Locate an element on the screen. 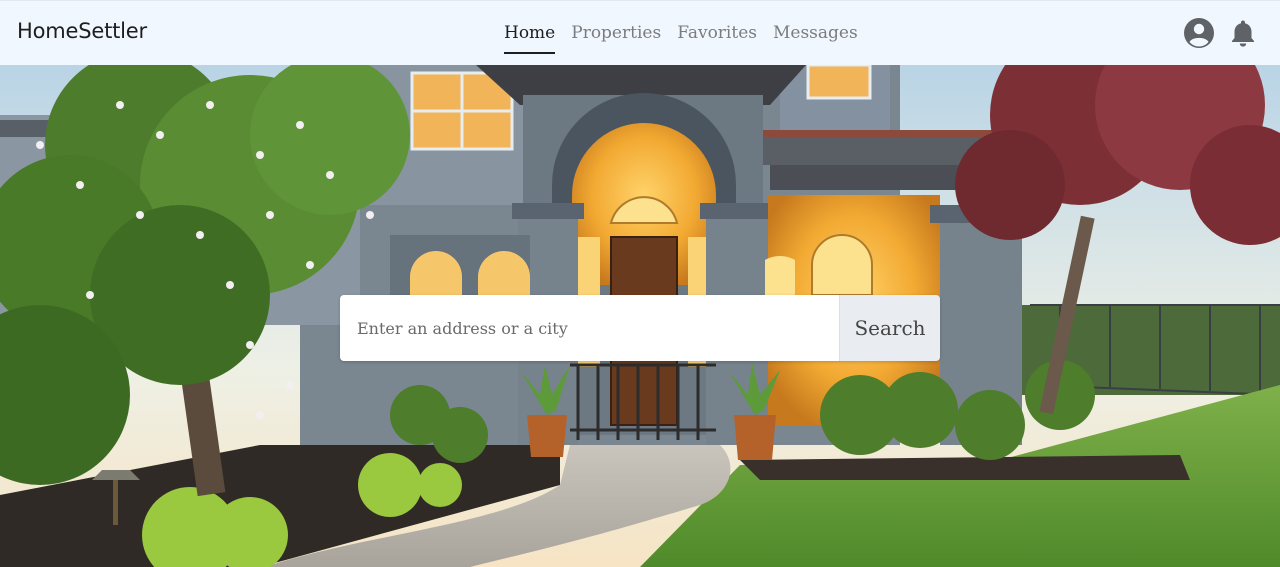  user-icon is located at coordinates (1199, 33).